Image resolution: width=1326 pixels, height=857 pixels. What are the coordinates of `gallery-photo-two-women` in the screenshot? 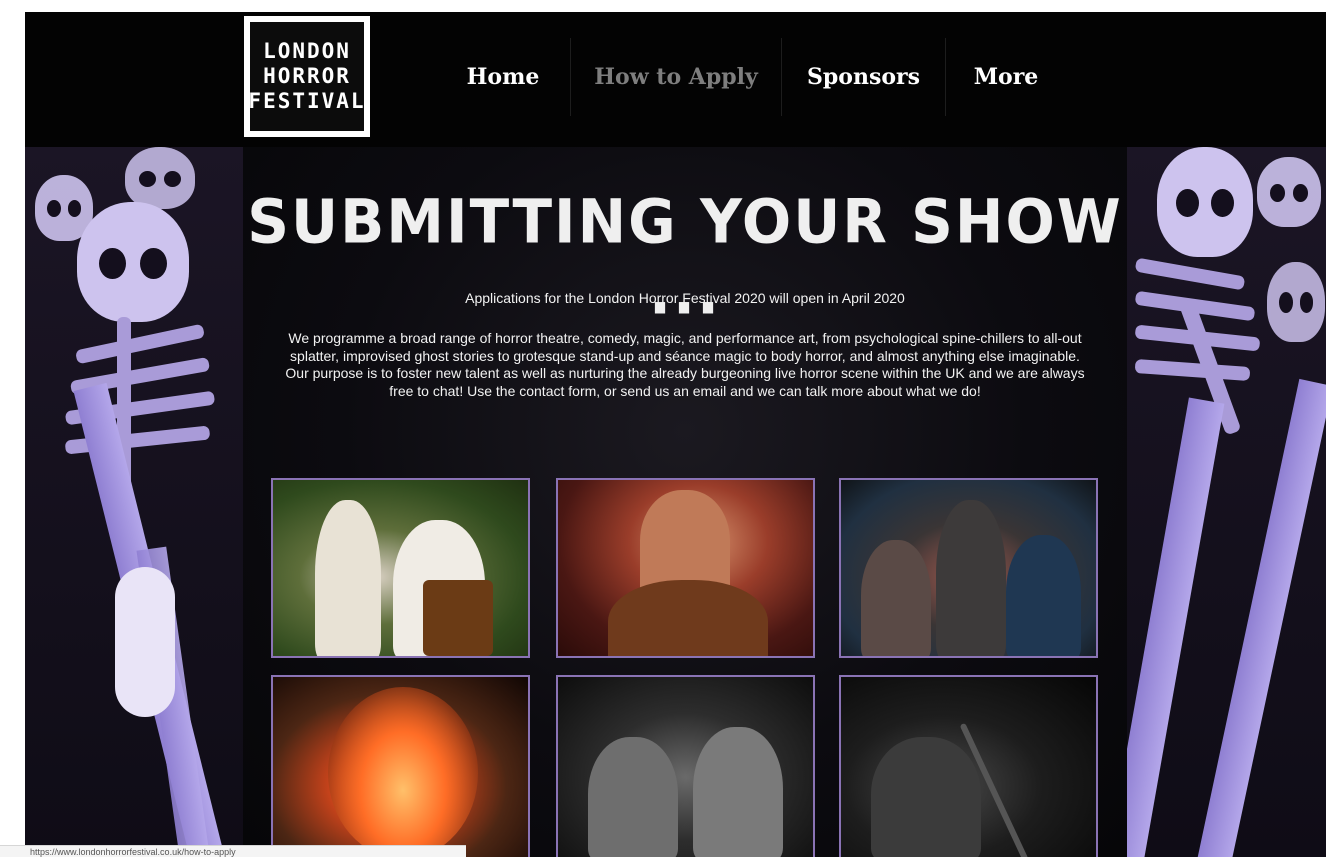 It's located at (685, 766).